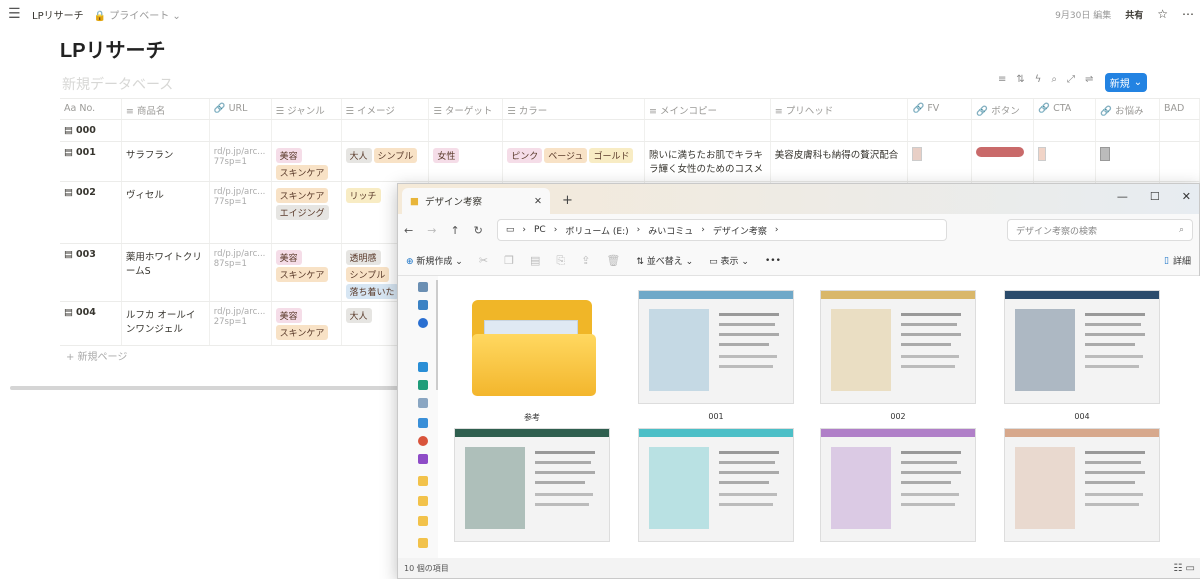 The image size is (1200, 579). Describe the element at coordinates (585, 260) in the screenshot. I see `share-icon: ⇪` at that location.